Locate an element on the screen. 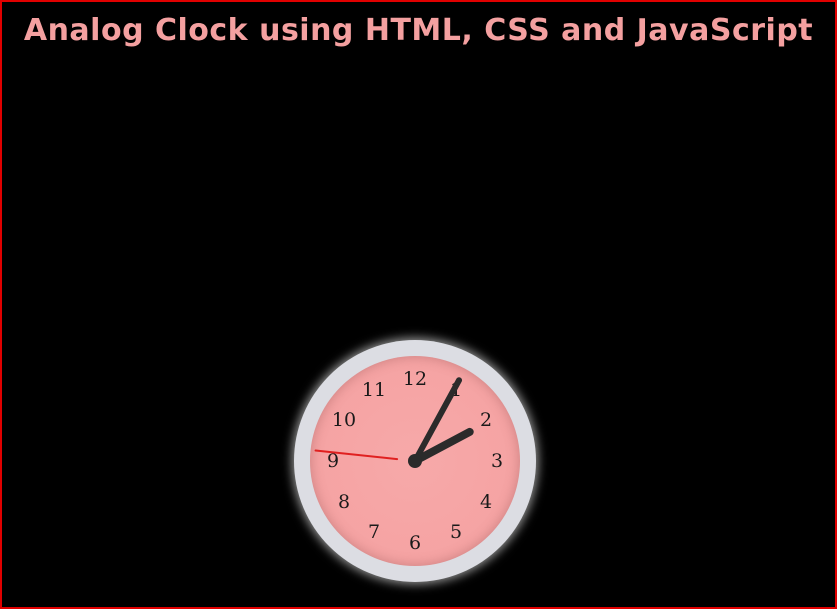 The image size is (837, 609). clock-center-pin is located at coordinates (415, 461).